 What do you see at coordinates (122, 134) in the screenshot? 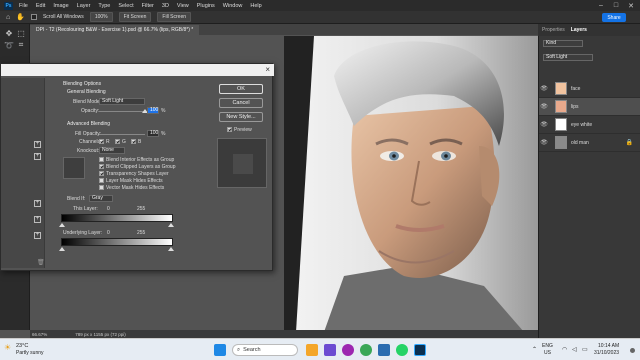
I see `fill-opacity-slider` at bounding box center [122, 134].